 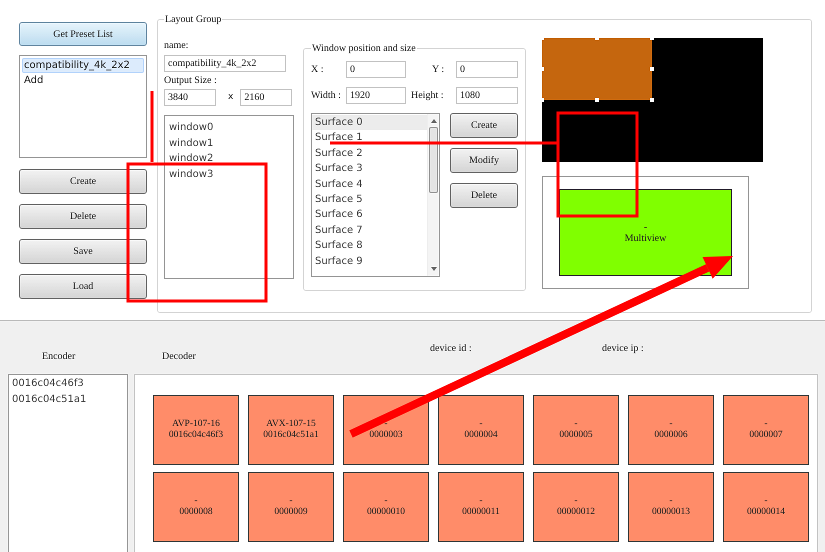 I want to click on encoder-list-item: 0016c04c51a1, so click(x=68, y=400).